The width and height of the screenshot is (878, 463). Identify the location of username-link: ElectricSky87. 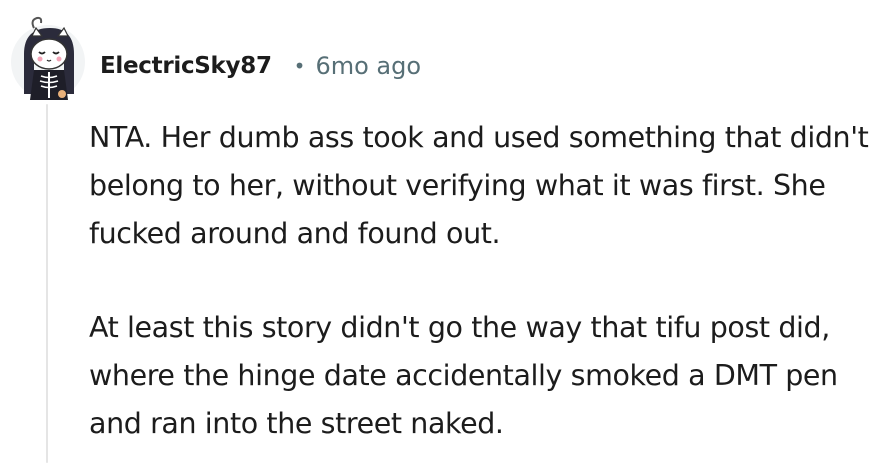
(186, 66).